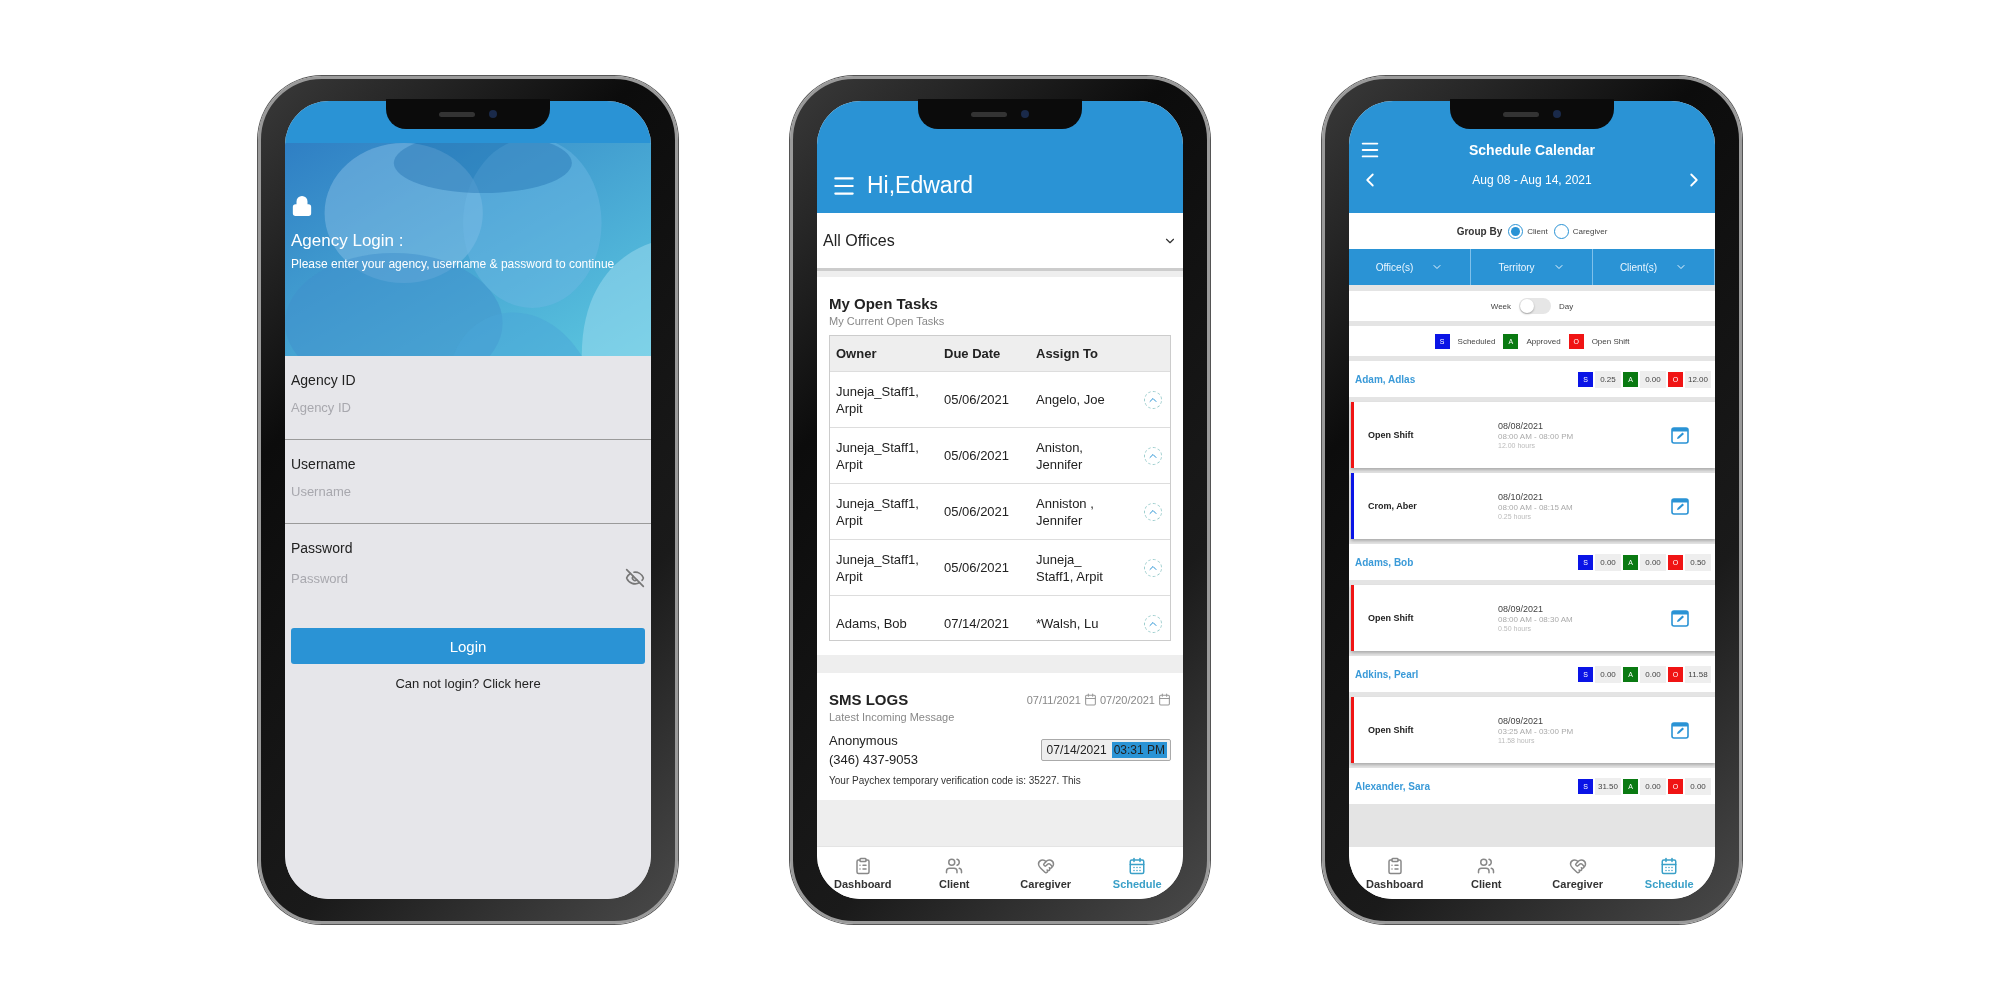  I want to click on toggle-label: Day, so click(1566, 306).